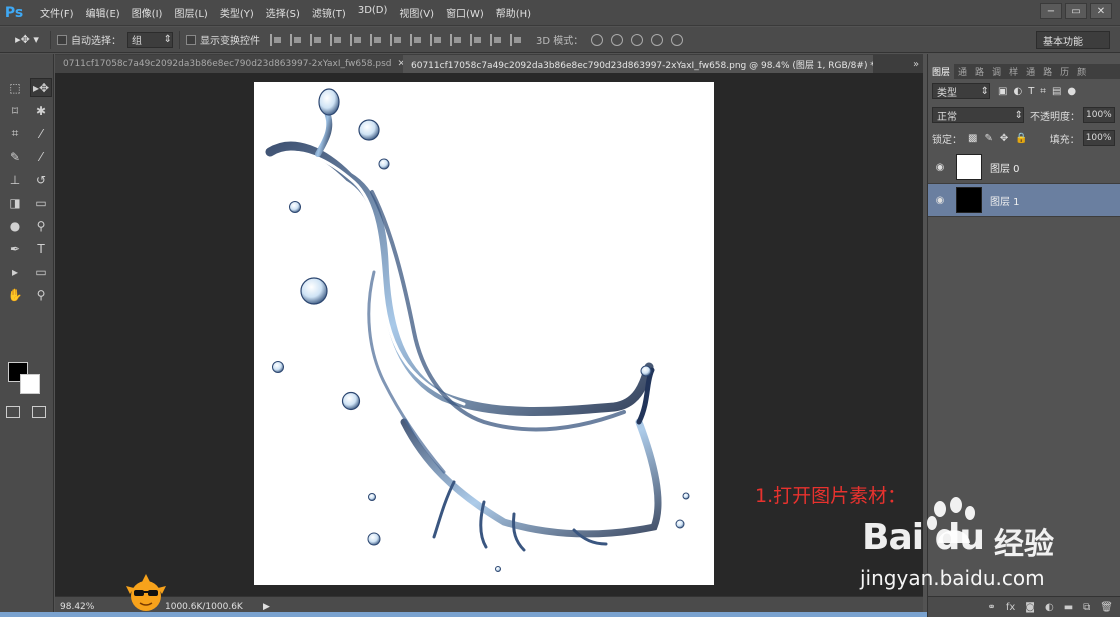 This screenshot has height=617, width=1120. Describe the element at coordinates (1099, 115) in the screenshot. I see `opacity-field: 100%` at that location.